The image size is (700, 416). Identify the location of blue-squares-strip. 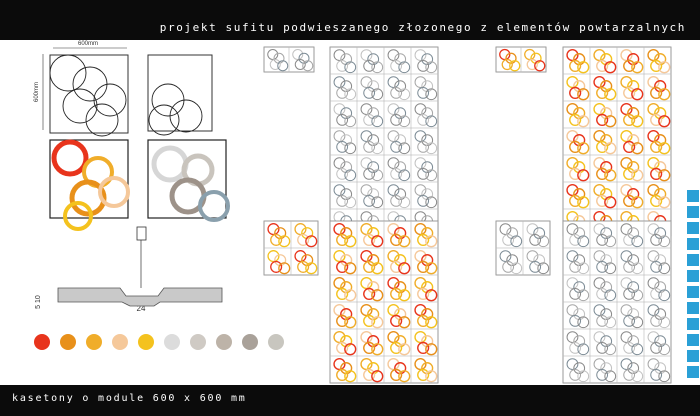
(692, 287).